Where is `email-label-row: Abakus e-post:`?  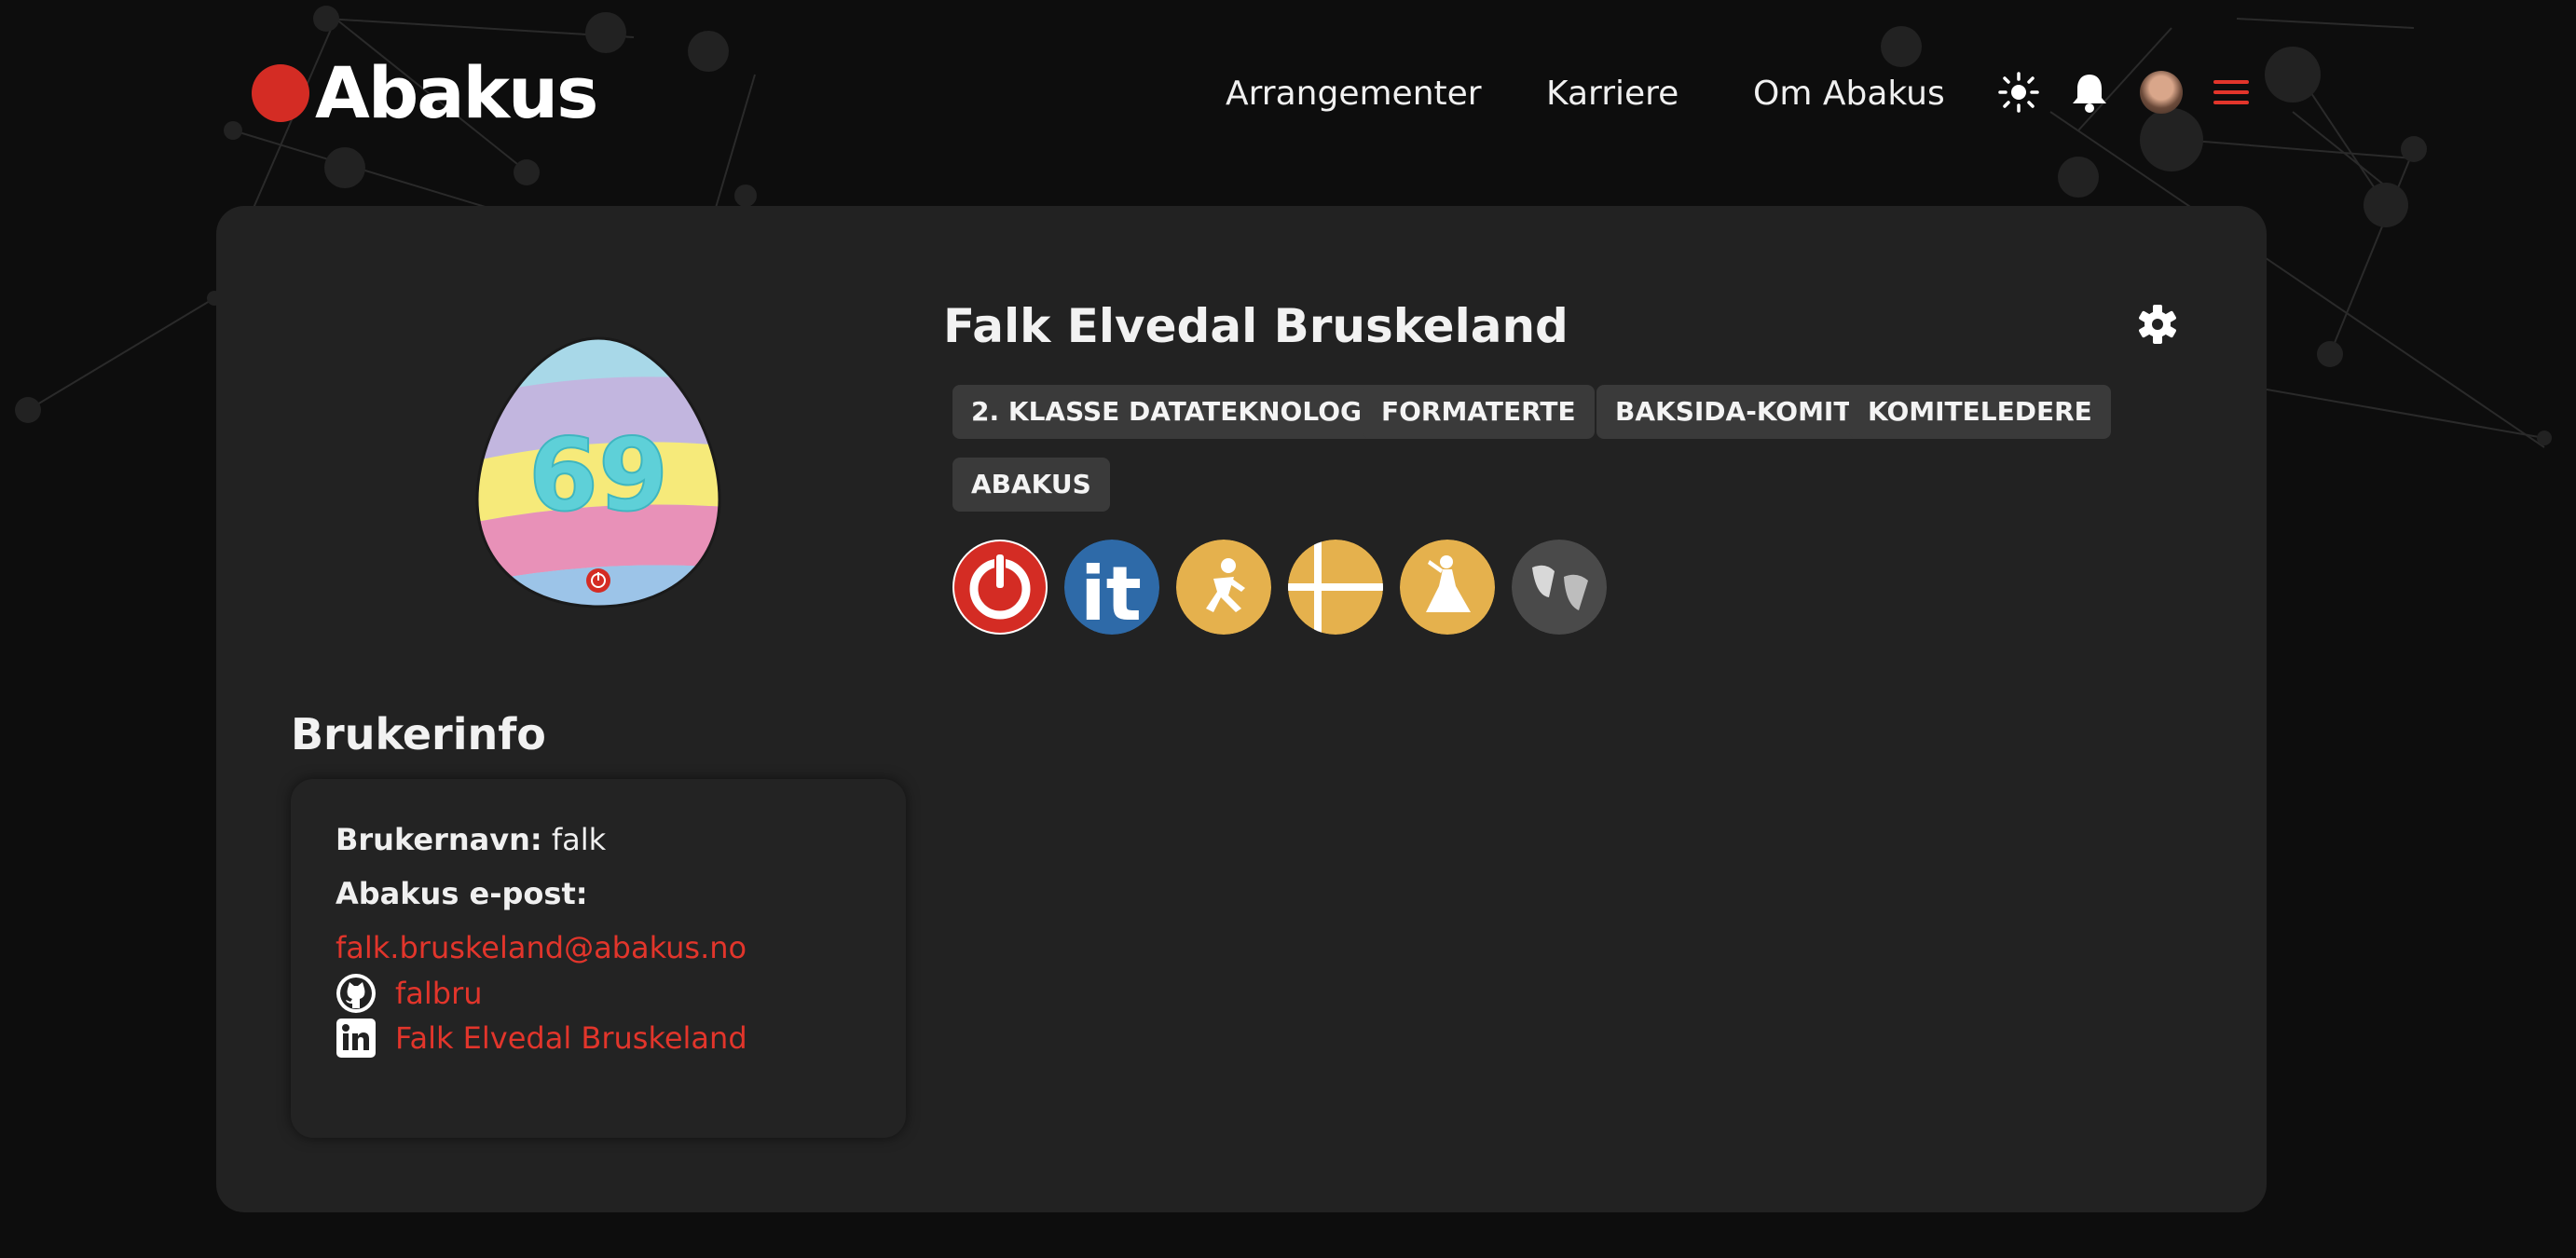 email-label-row: Abakus e-post: is located at coordinates (462, 893).